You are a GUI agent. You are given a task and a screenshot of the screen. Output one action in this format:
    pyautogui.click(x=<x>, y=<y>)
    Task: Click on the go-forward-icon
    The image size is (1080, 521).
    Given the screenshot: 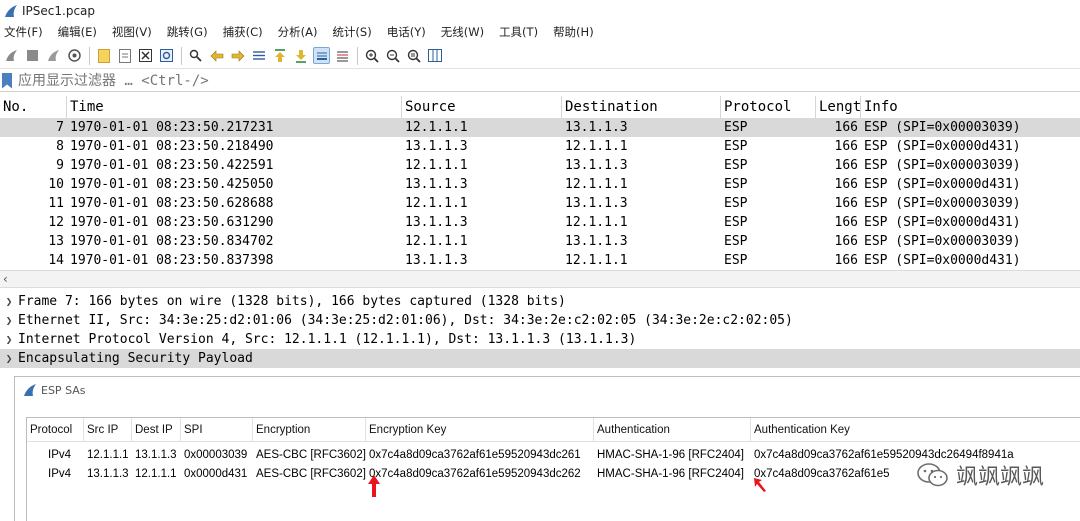 What is the action you would take?
    pyautogui.click(x=237, y=55)
    